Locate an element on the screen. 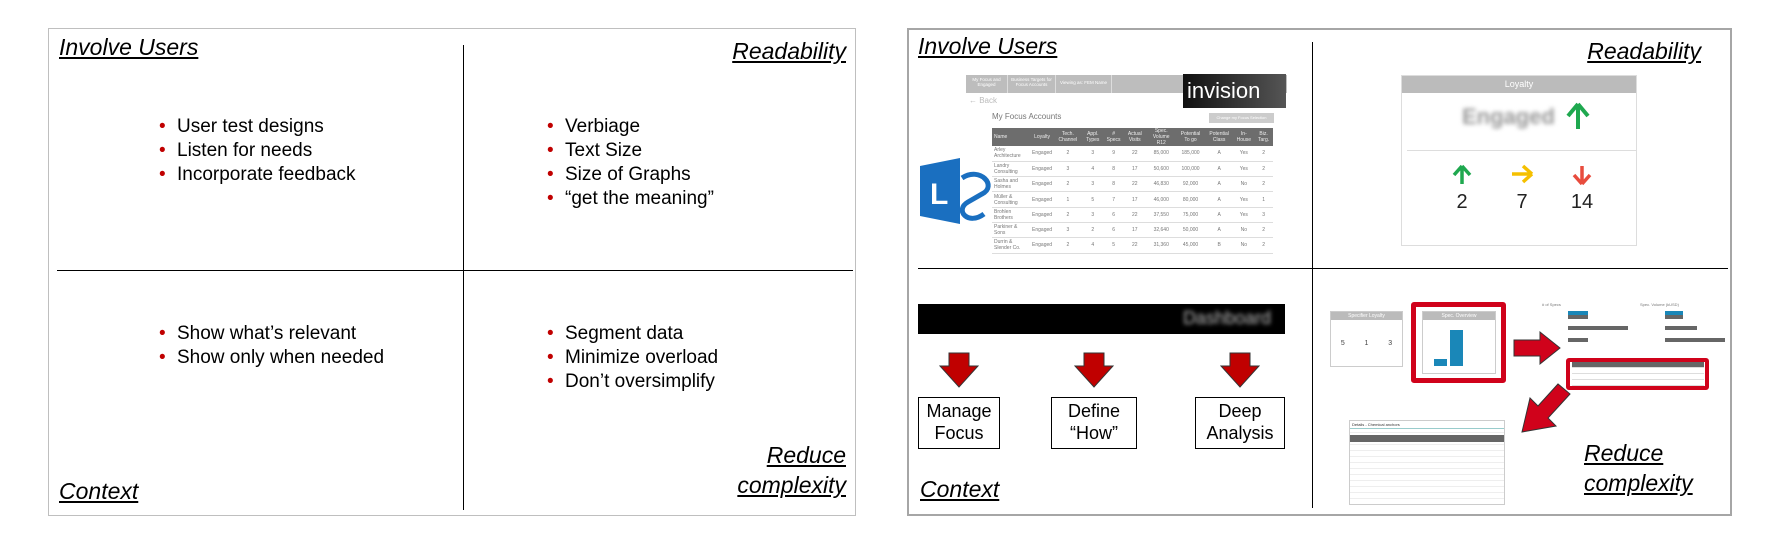 The image size is (1778, 544). panel-divider is located at coordinates (1522, 150).